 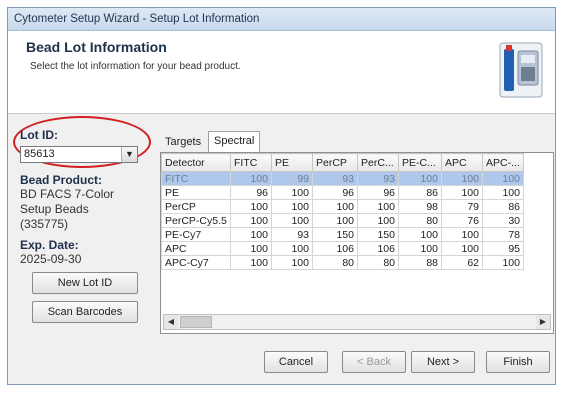 I want to click on cancel-button: Cancel, so click(x=296, y=362).